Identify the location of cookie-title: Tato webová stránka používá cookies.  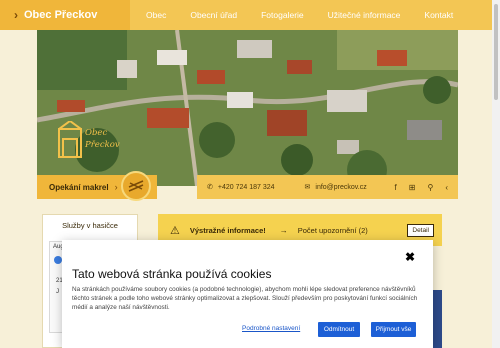
(172, 274).